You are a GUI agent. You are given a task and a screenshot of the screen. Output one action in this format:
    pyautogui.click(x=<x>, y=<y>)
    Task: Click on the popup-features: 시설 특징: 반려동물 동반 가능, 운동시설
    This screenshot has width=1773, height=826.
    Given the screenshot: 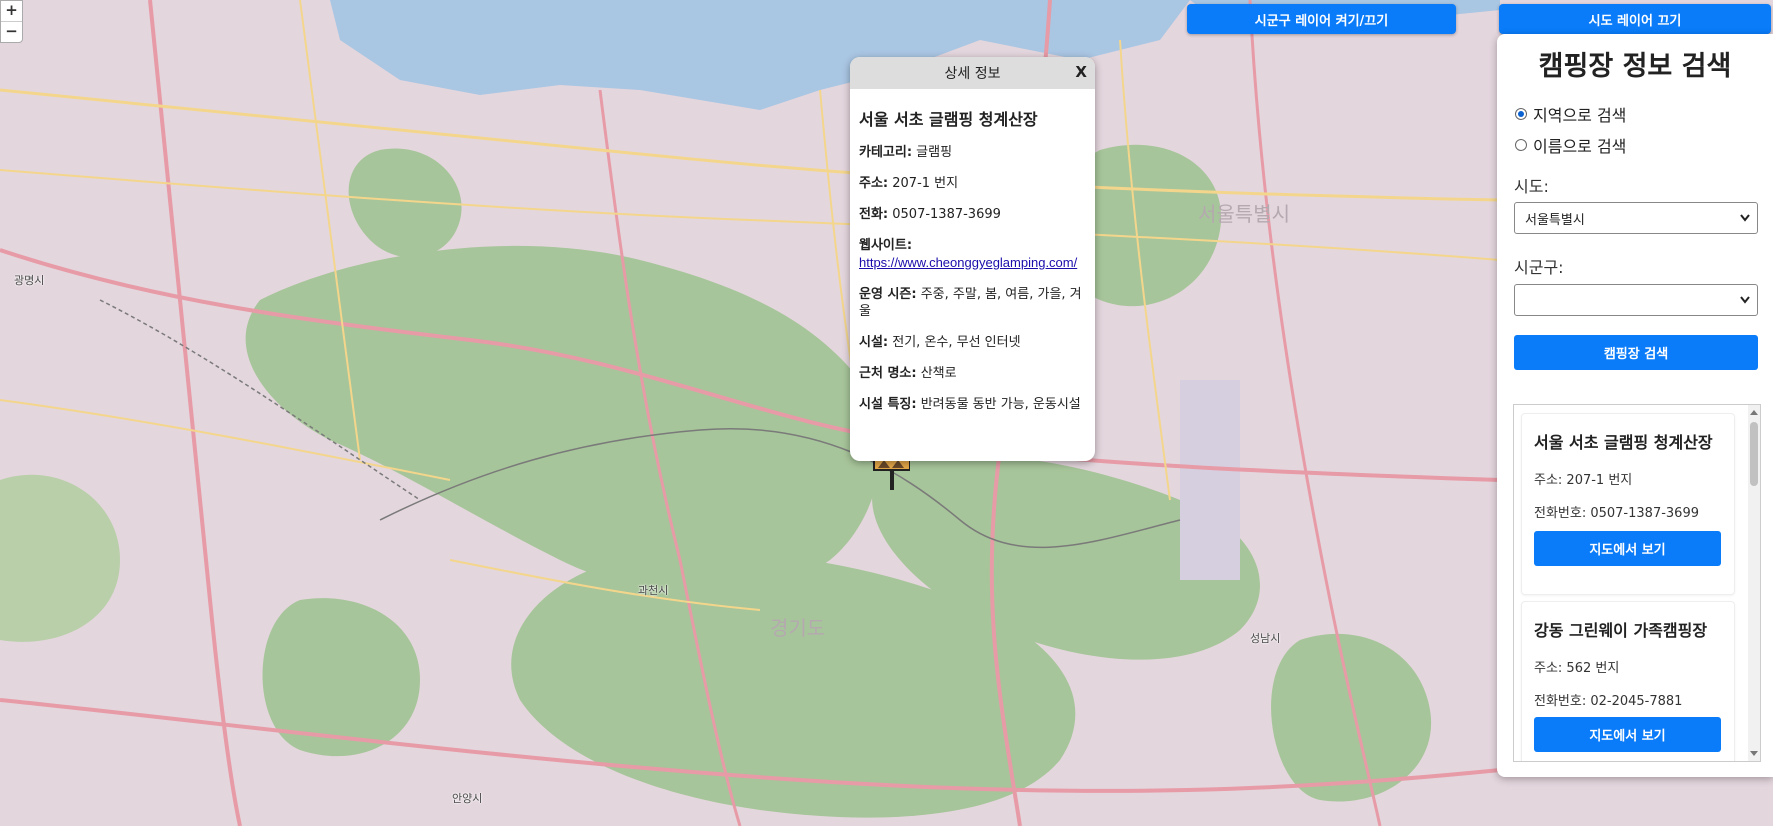 What is the action you would take?
    pyautogui.click(x=970, y=404)
    